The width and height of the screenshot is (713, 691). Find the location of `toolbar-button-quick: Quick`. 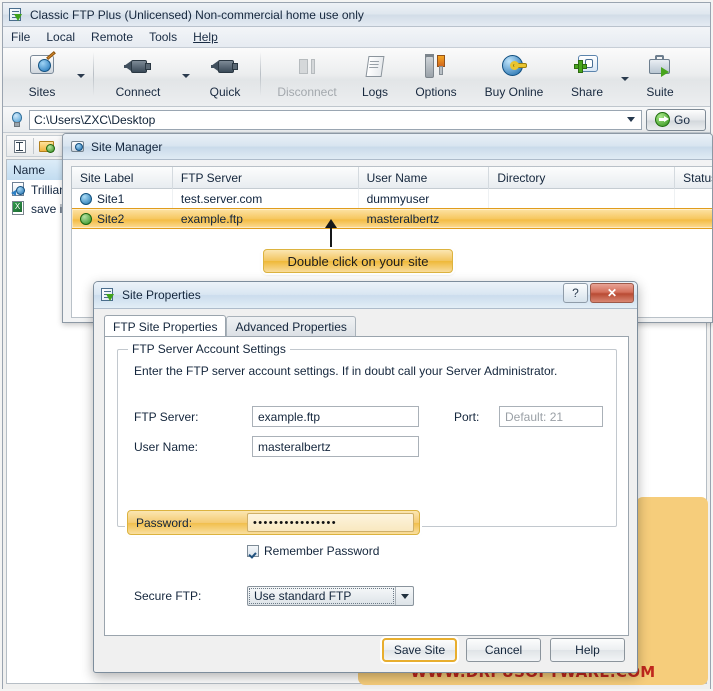

toolbar-button-quick: Quick is located at coordinates (225, 76).